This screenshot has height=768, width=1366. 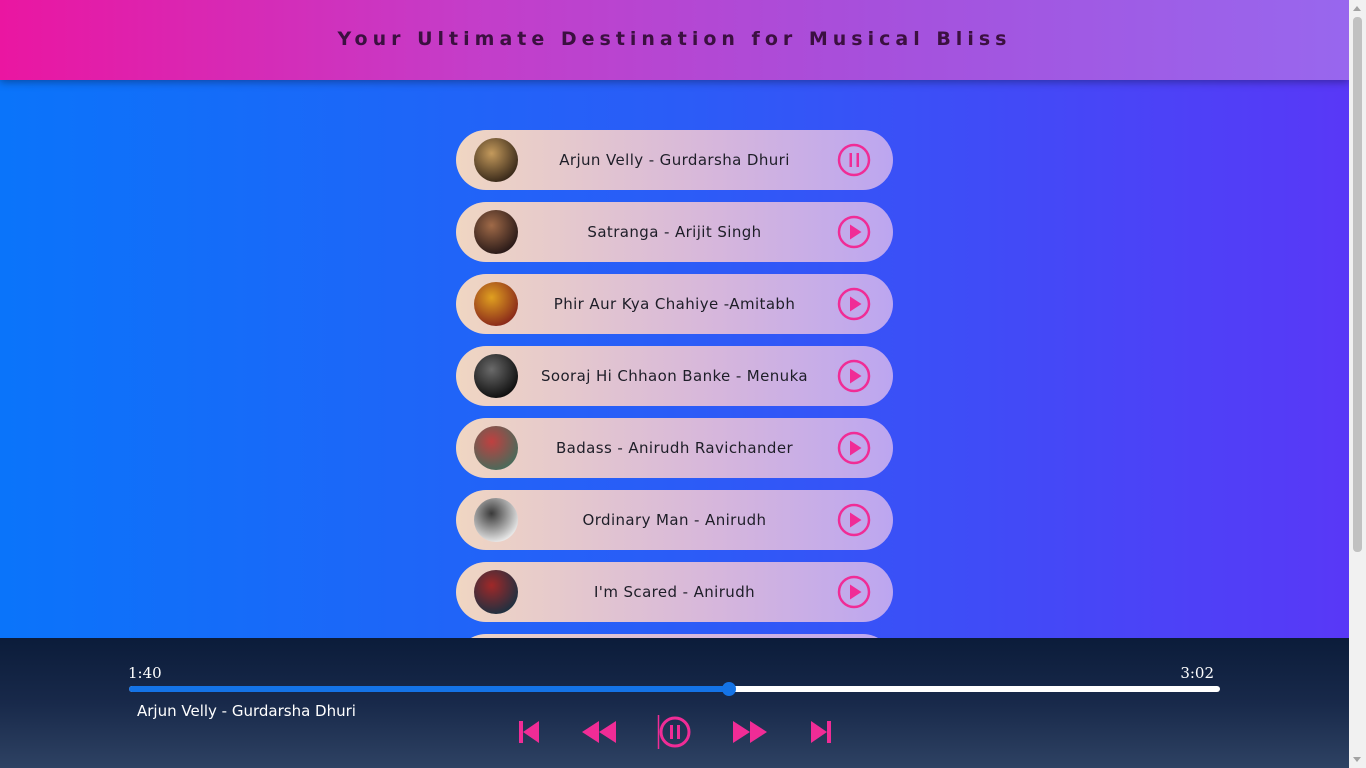 I want to click on song-item: Phir Aur Kya Chahiye -Amitabh, so click(x=674, y=304).